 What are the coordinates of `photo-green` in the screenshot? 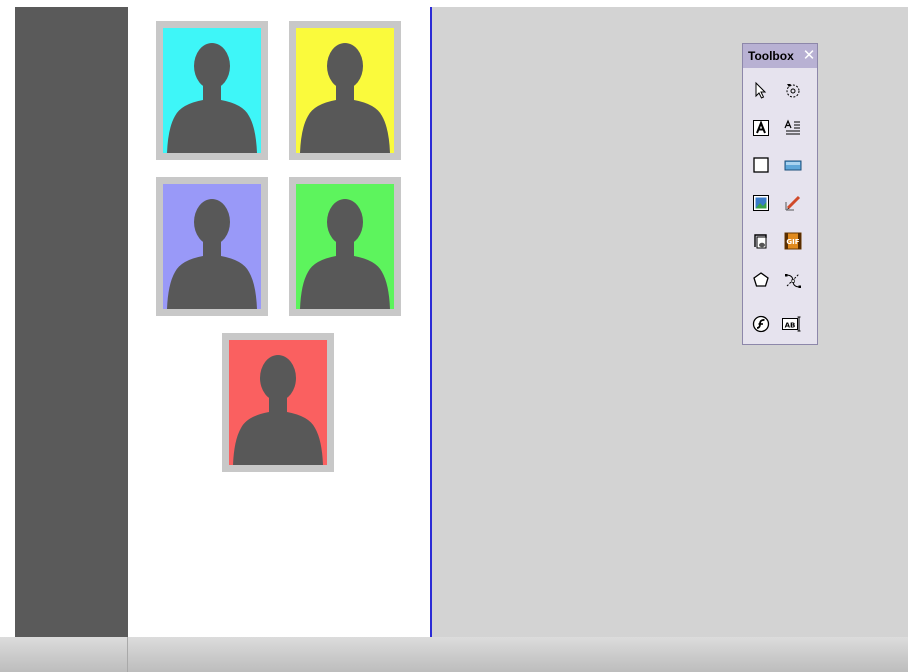 It's located at (345, 246).